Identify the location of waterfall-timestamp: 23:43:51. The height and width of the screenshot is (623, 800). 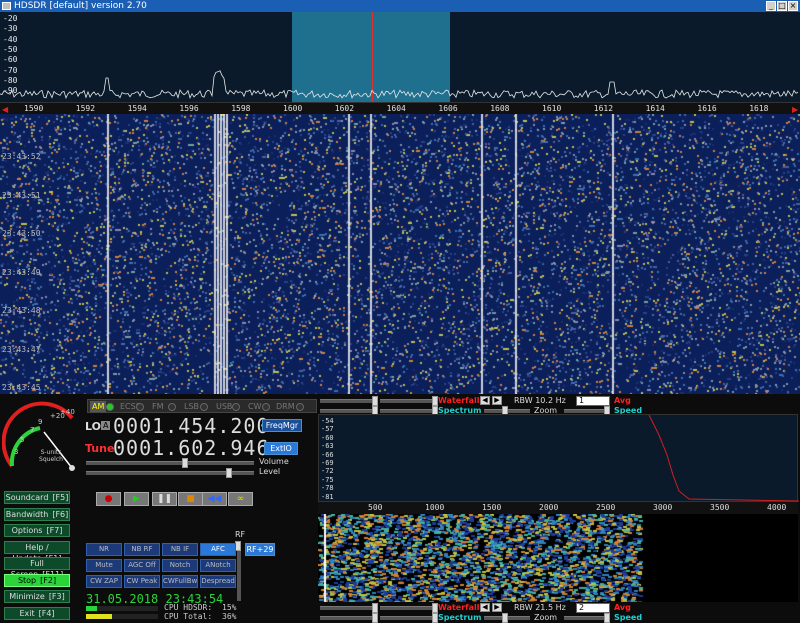
(21, 195).